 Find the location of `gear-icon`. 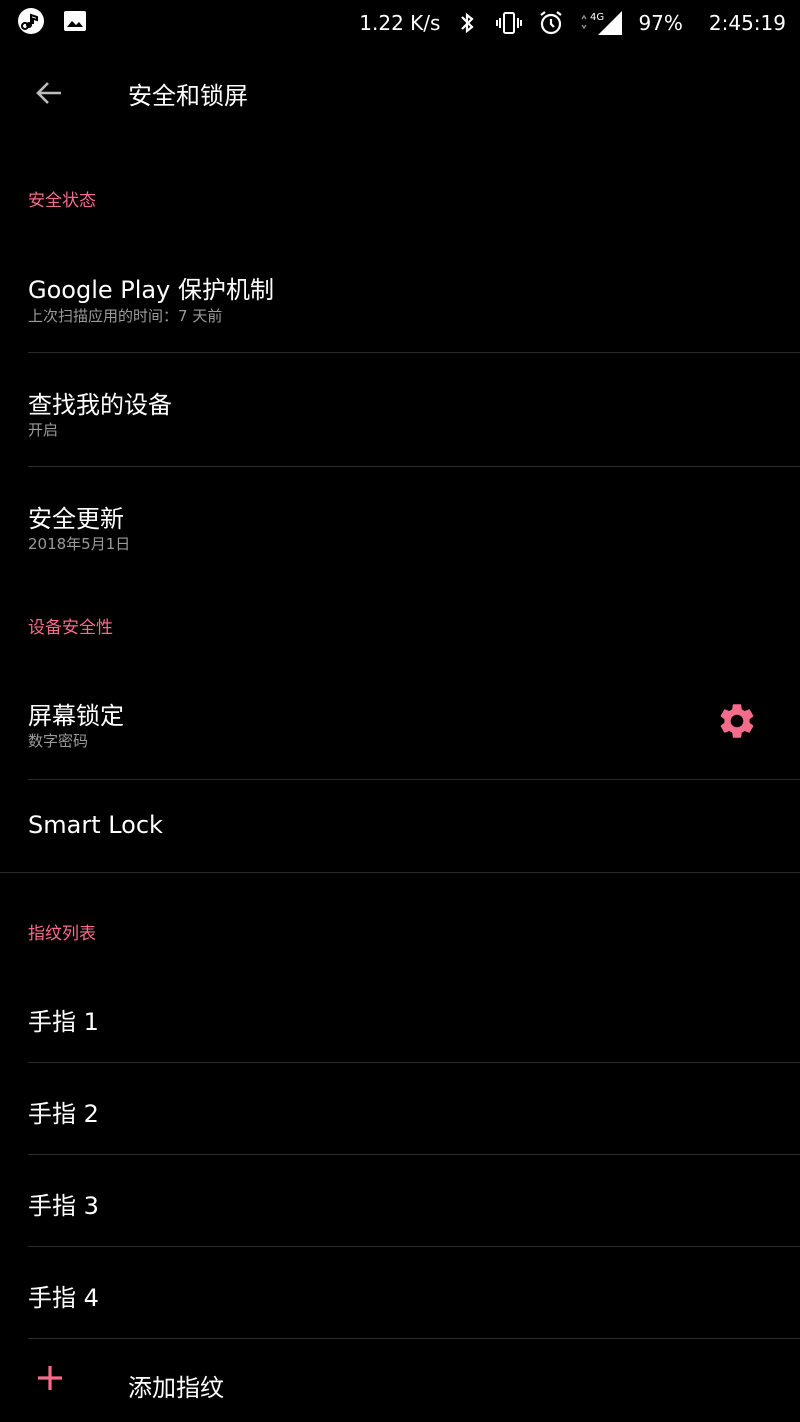

gear-icon is located at coordinates (737, 721).